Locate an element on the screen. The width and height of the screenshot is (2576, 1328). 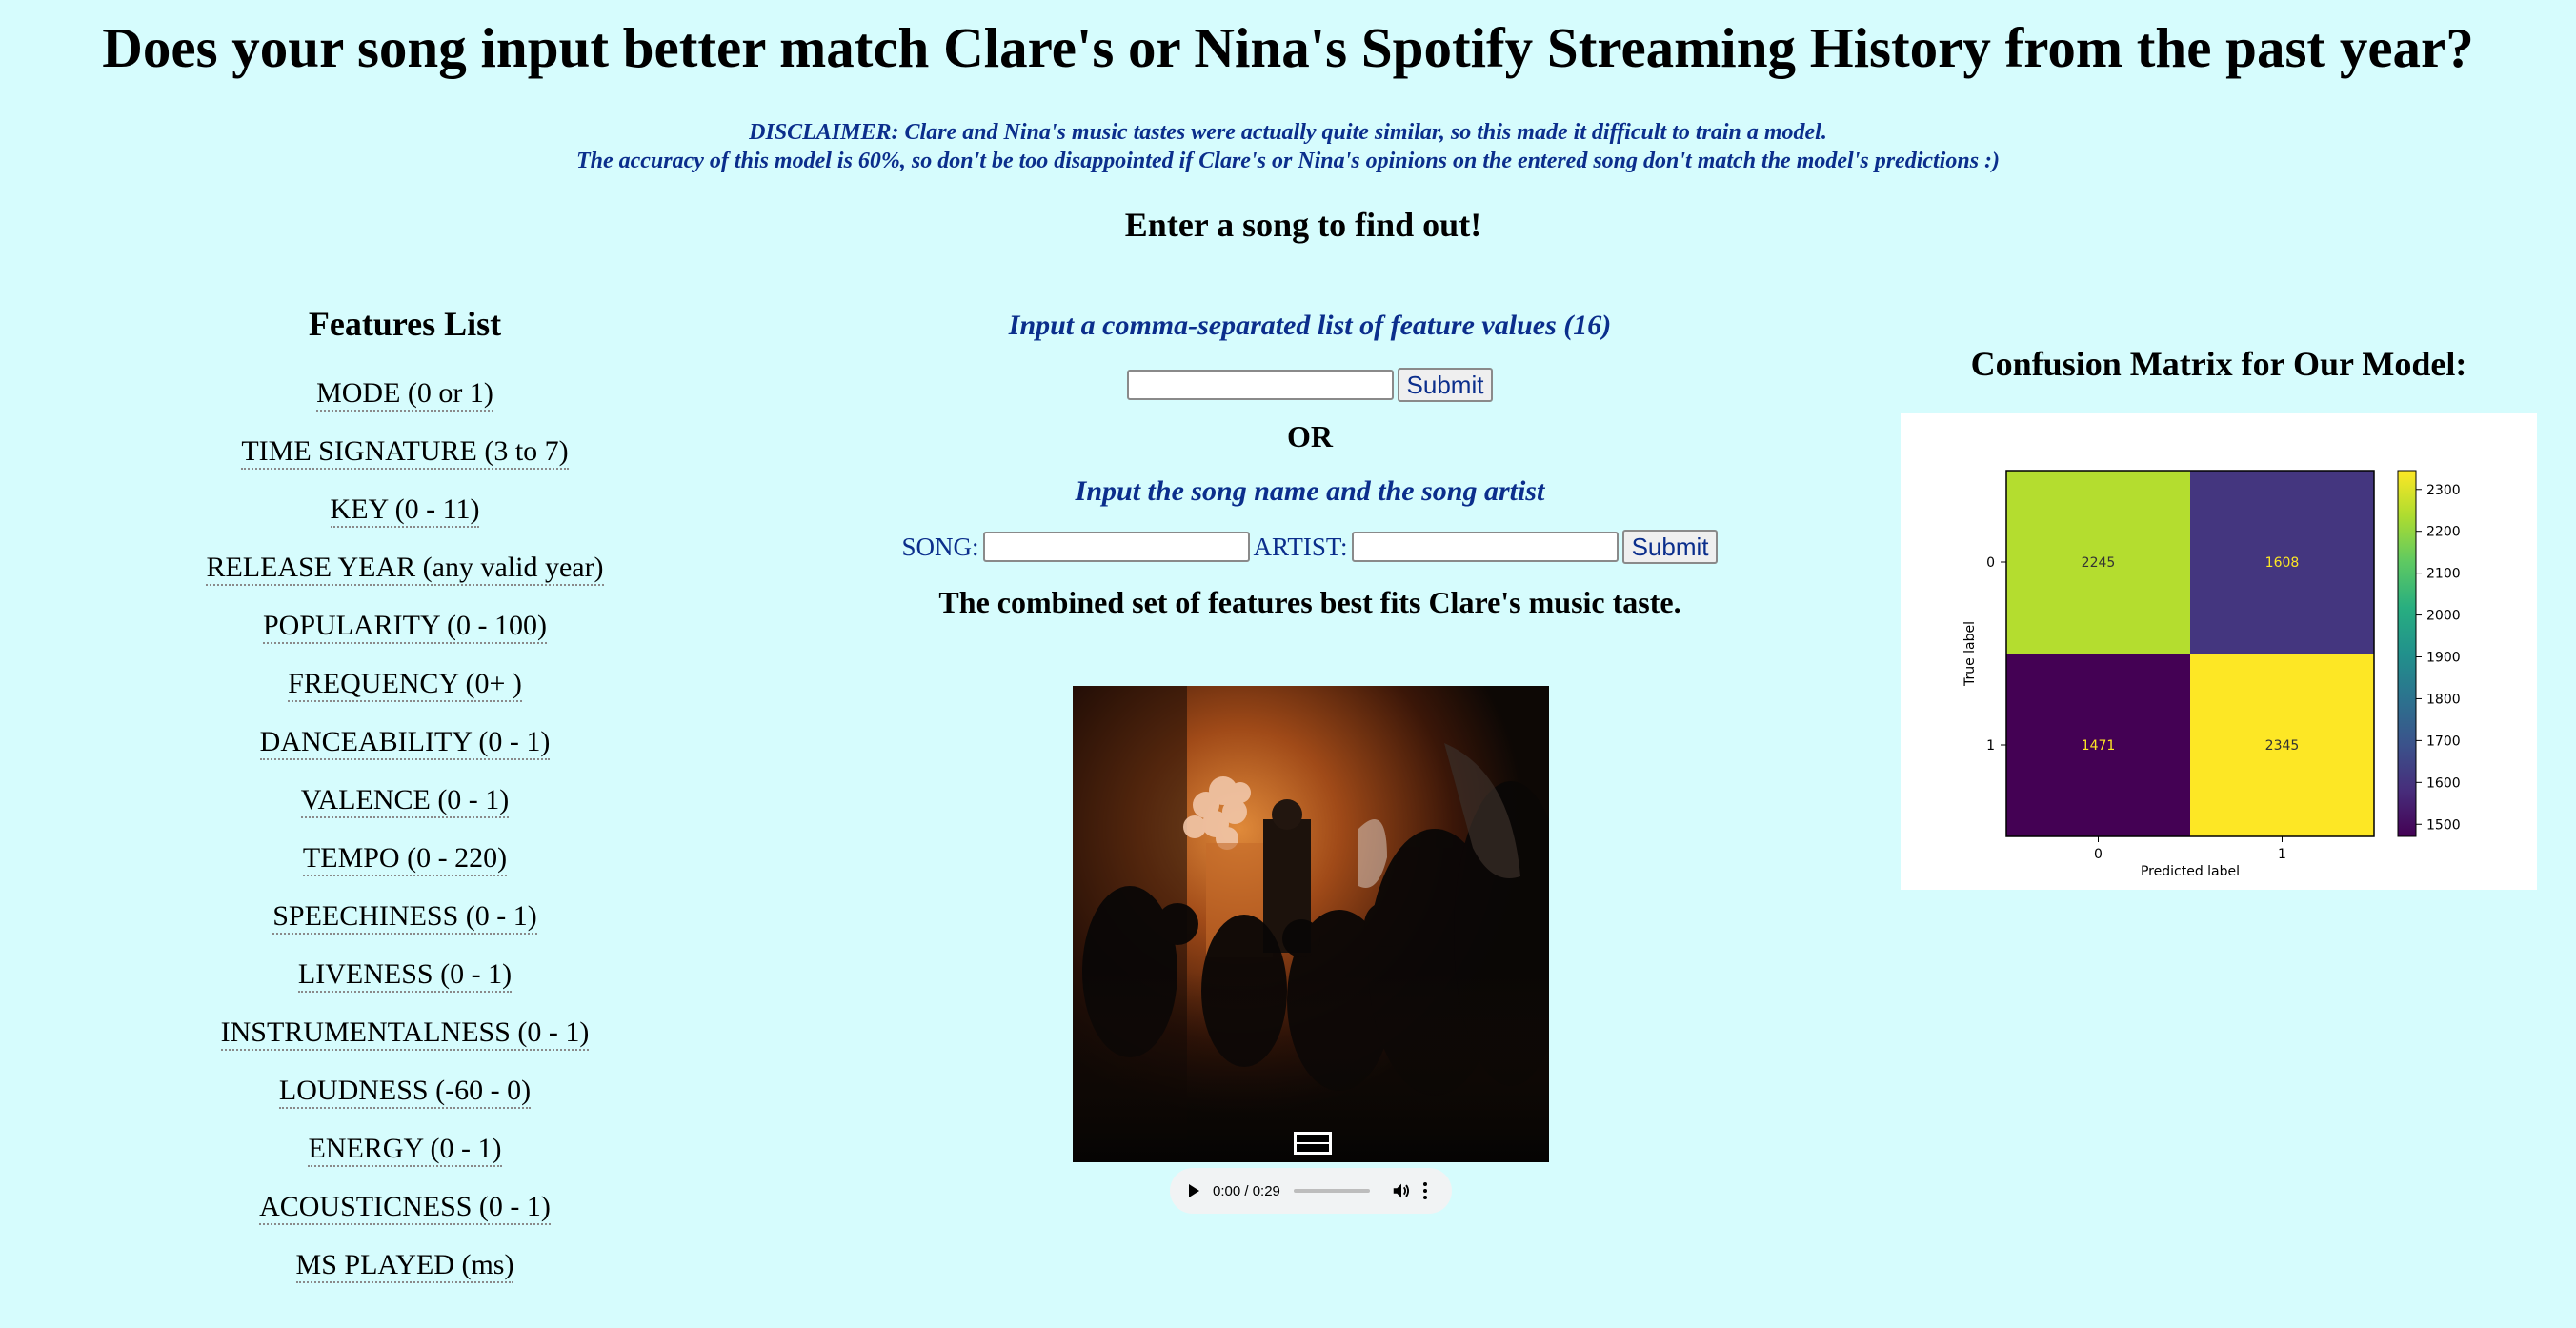
audio-progress-slider is located at coordinates (1331, 1191).